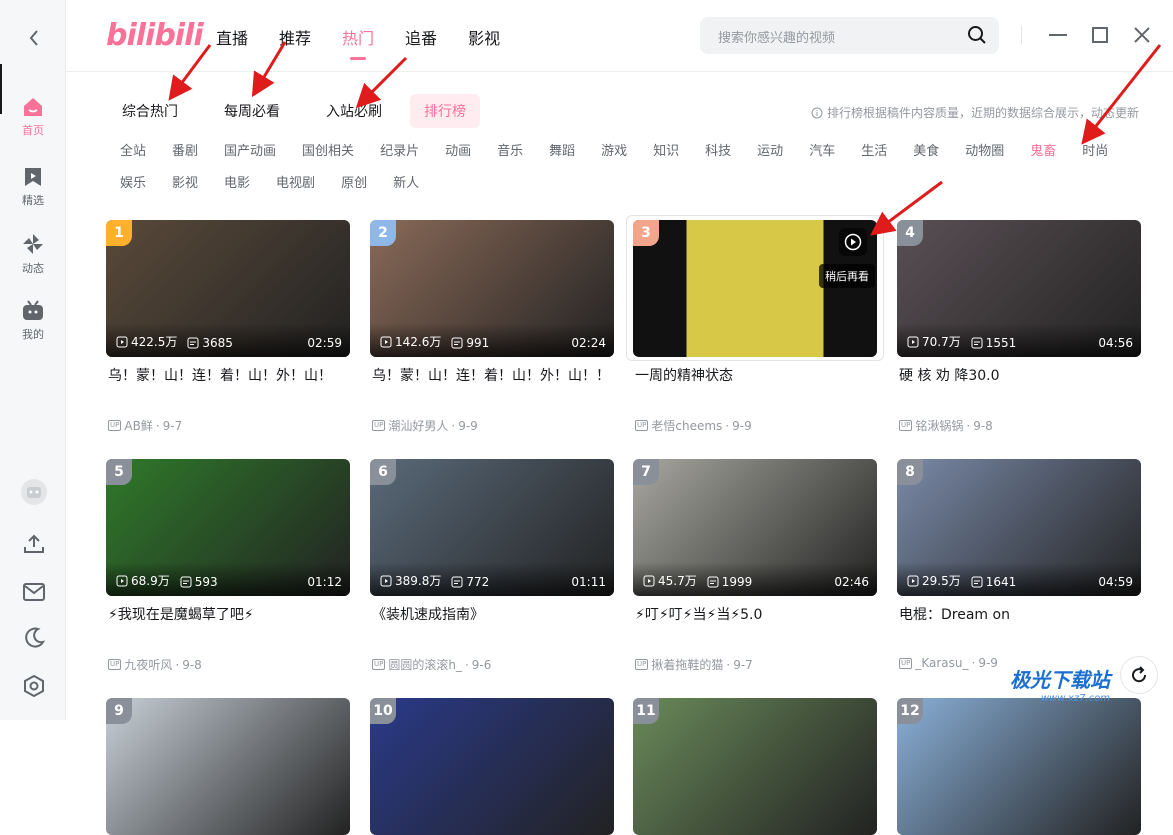 This screenshot has width=1173, height=835. Describe the element at coordinates (1142, 35) in the screenshot. I see `close-button` at that location.